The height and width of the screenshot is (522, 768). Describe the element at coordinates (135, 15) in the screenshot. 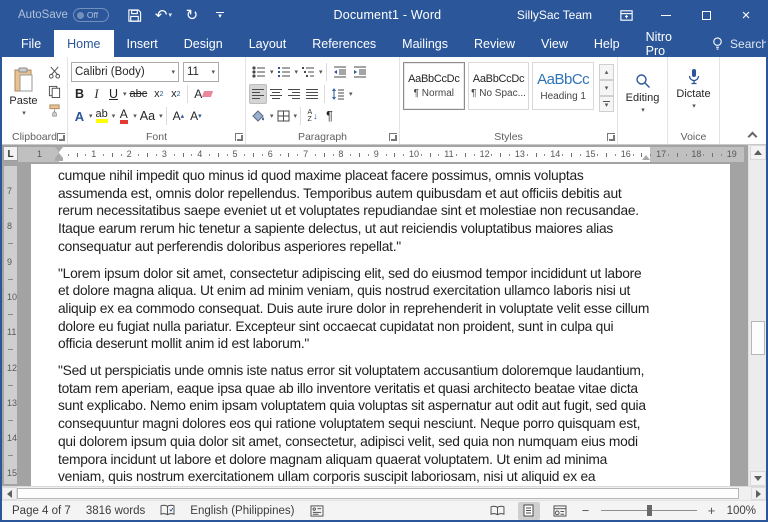

I see `save-button` at that location.